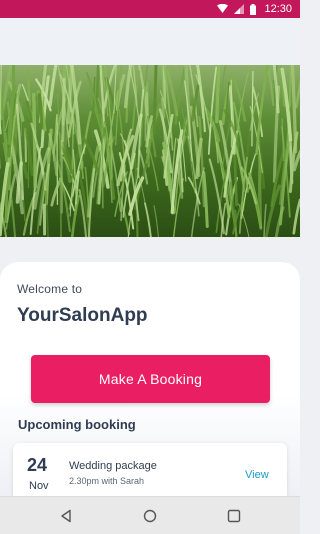 This screenshot has width=320, height=534. I want to click on wifi-icon, so click(223, 9).